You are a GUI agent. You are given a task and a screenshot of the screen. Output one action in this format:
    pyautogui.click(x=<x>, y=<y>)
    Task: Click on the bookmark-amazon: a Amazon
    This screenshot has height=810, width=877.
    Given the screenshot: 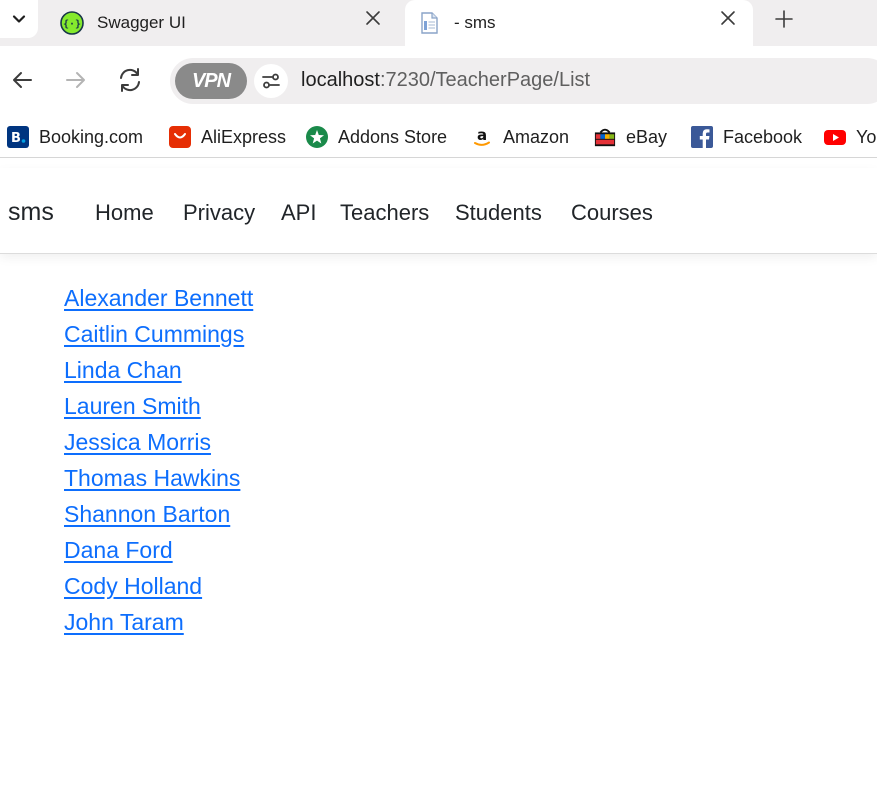 What is the action you would take?
    pyautogui.click(x=520, y=137)
    